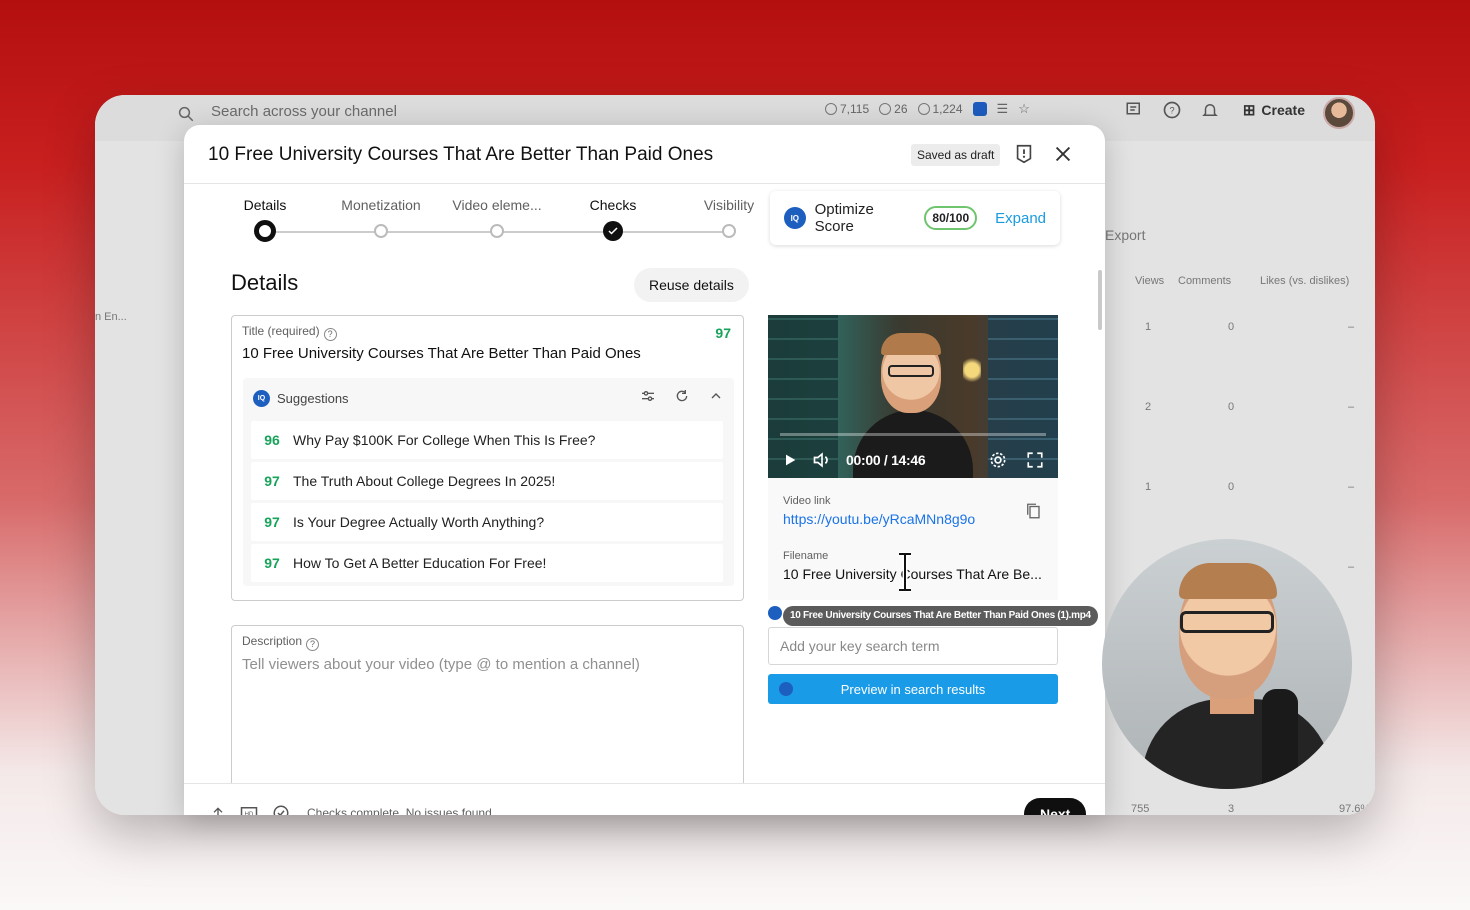 Image resolution: width=1470 pixels, height=910 pixels. I want to click on stat-views: 26, so click(893, 109).